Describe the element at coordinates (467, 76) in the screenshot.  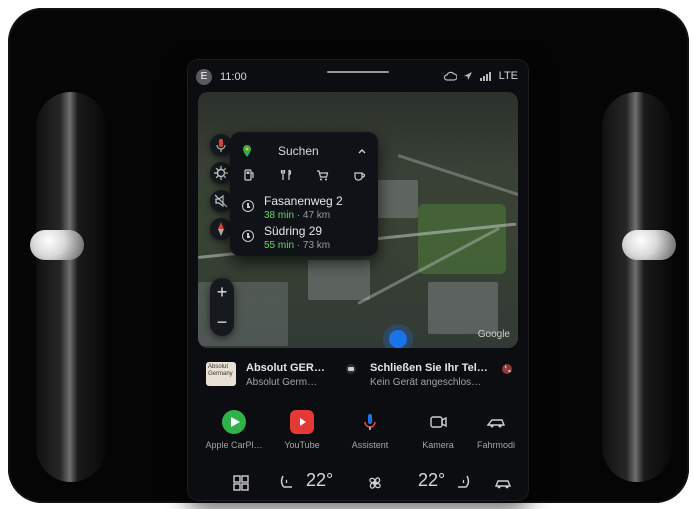
I see `location-arrow-icon` at that location.